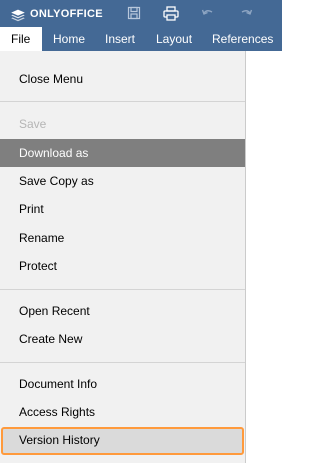 This screenshot has width=320, height=463. Describe the element at coordinates (122, 209) in the screenshot. I see `print-menu-item: Print` at that location.